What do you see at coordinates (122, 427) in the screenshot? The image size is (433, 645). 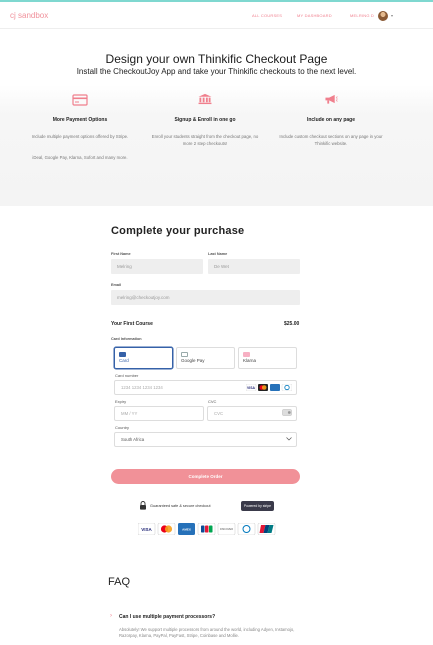 I see `country-label: Country` at bounding box center [122, 427].